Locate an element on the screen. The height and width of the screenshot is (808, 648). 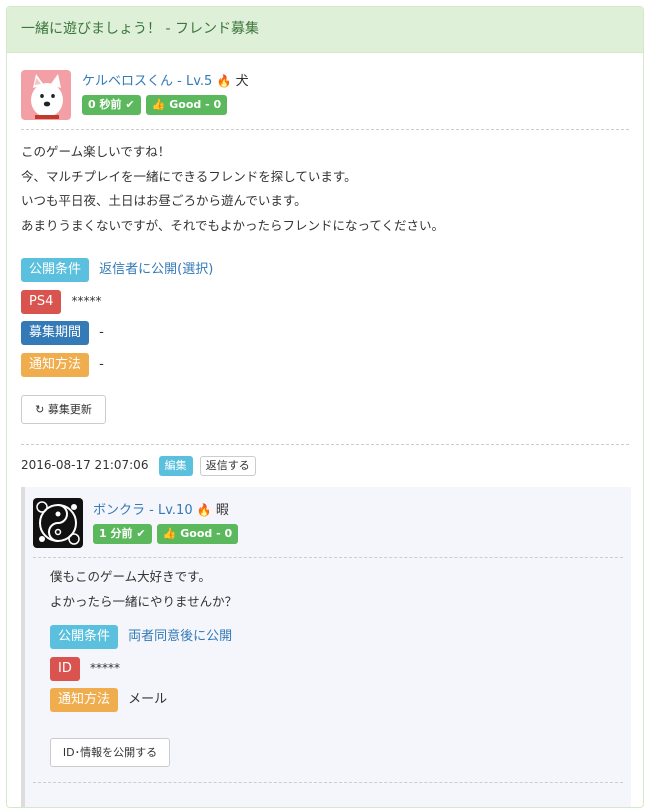
notify-row: 通知方法 - is located at coordinates (62, 365).